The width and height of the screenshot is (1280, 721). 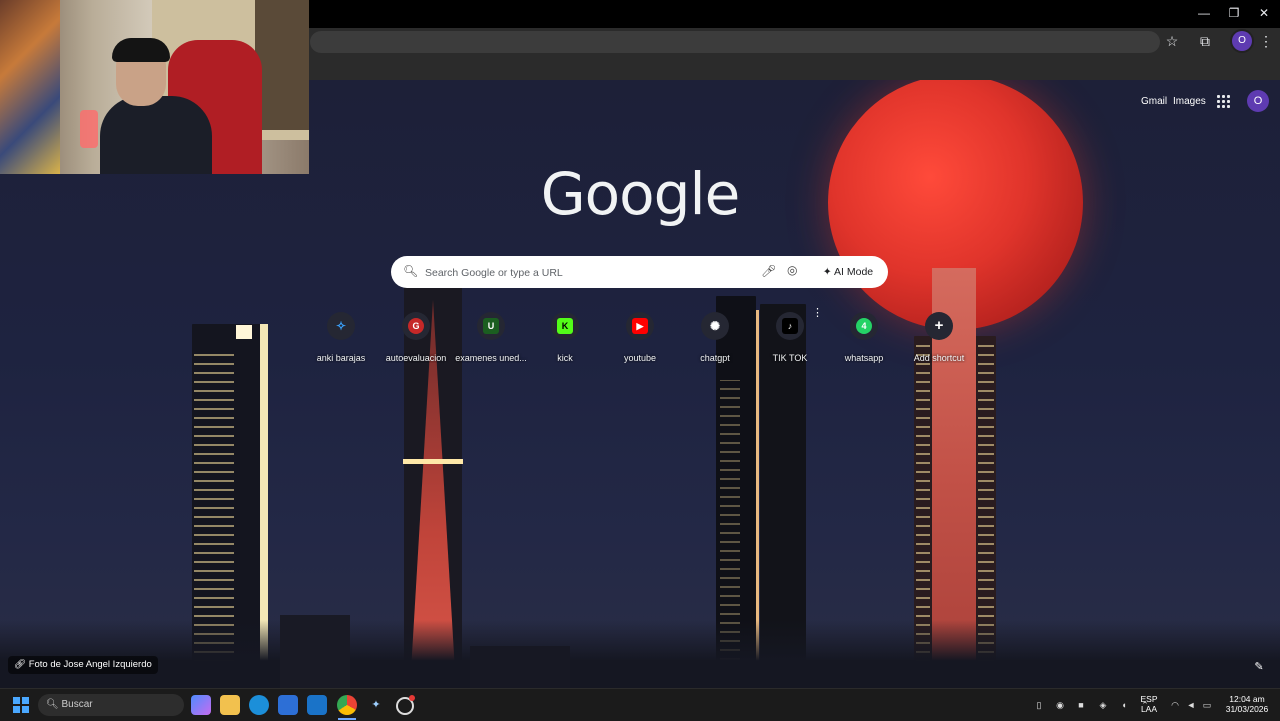 What do you see at coordinates (939, 358) in the screenshot?
I see `shortcut-label: Add shortcut` at bounding box center [939, 358].